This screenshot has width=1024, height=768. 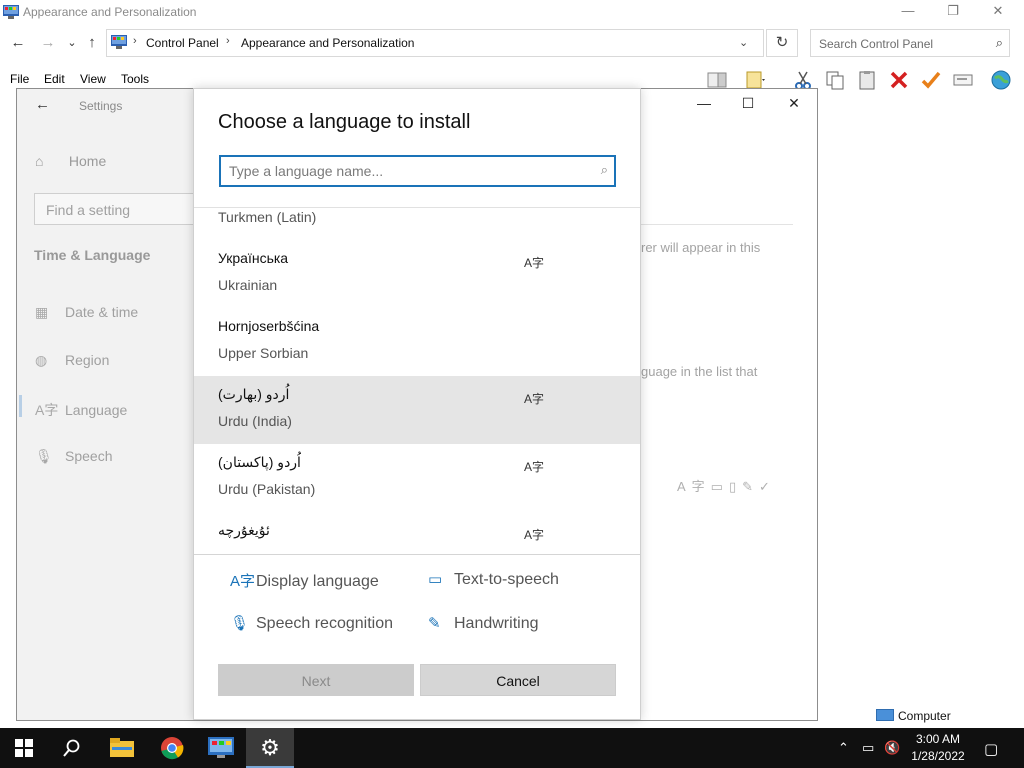 I want to click on clock: 3:00 AM 1/28/2022, so click(x=938, y=748).